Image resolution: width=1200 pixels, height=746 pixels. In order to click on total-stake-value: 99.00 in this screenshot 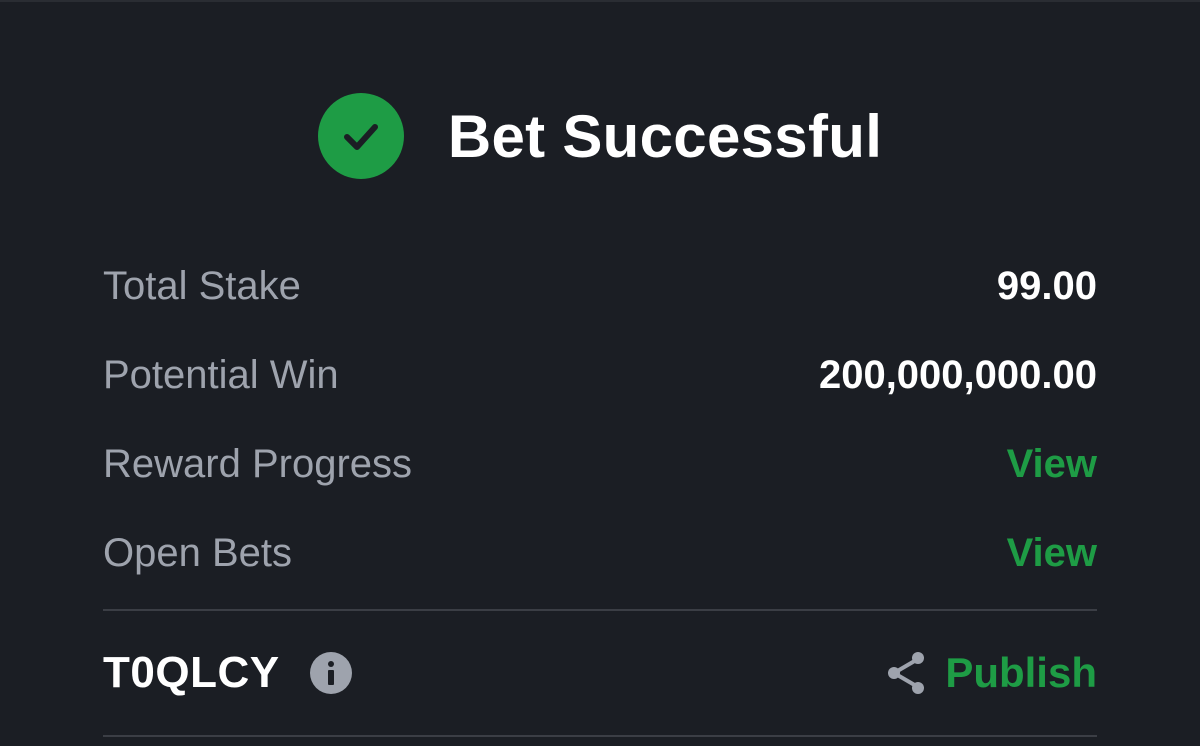, I will do `click(1046, 286)`.